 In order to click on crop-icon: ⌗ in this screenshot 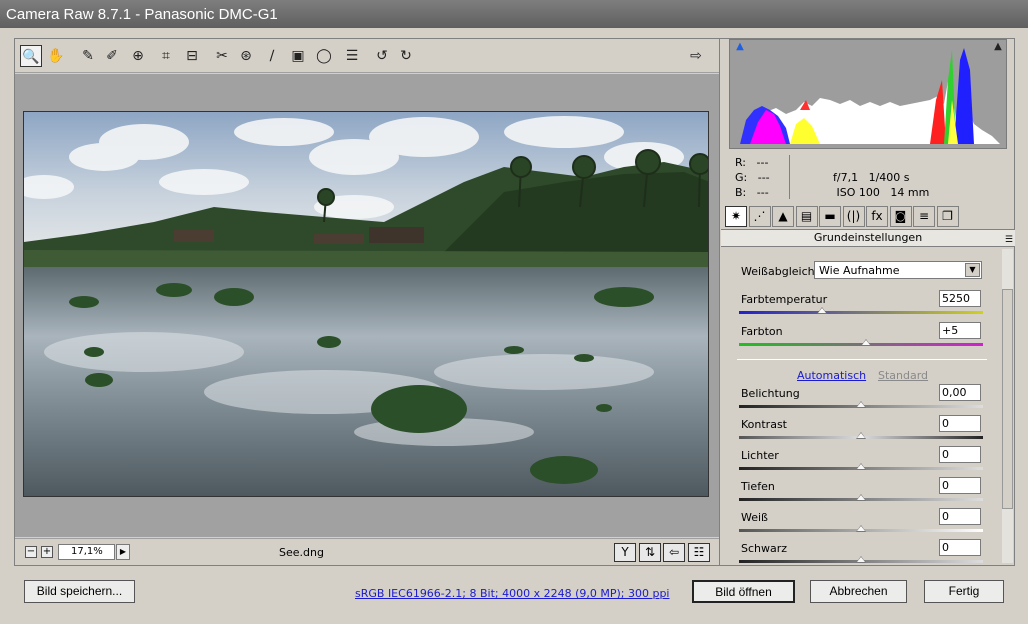, I will do `click(166, 56)`.